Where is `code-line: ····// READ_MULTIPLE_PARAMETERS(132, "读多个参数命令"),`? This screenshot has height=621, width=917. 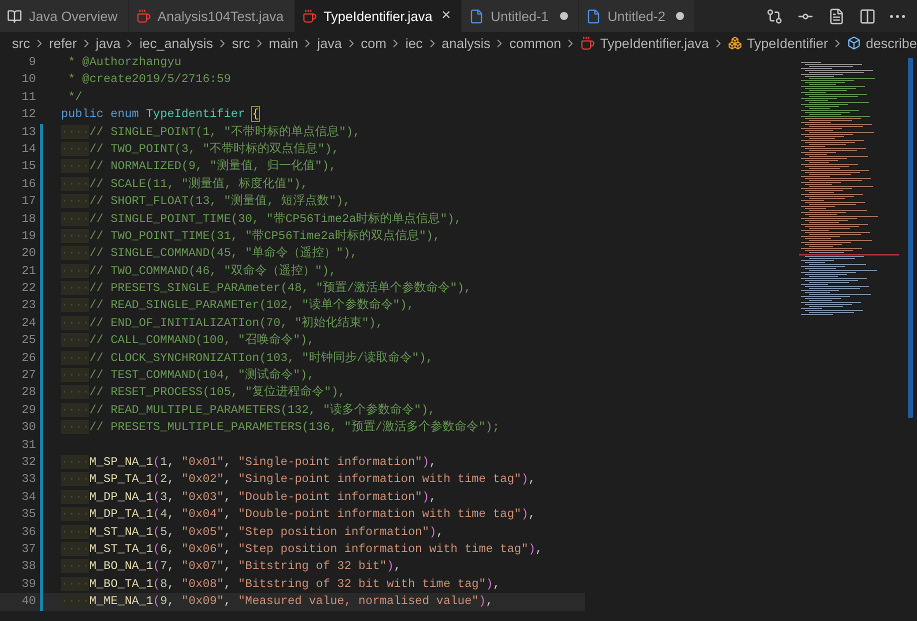
code-line: ····// READ_MULTIPLE_PARAMETERS(132, "读多个参数命令"), is located at coordinates (248, 410).